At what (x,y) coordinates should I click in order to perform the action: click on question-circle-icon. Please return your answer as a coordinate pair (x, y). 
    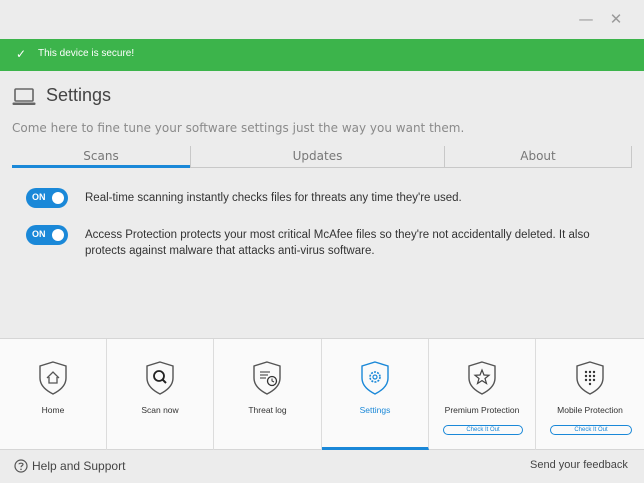
    Looking at the image, I should click on (21, 466).